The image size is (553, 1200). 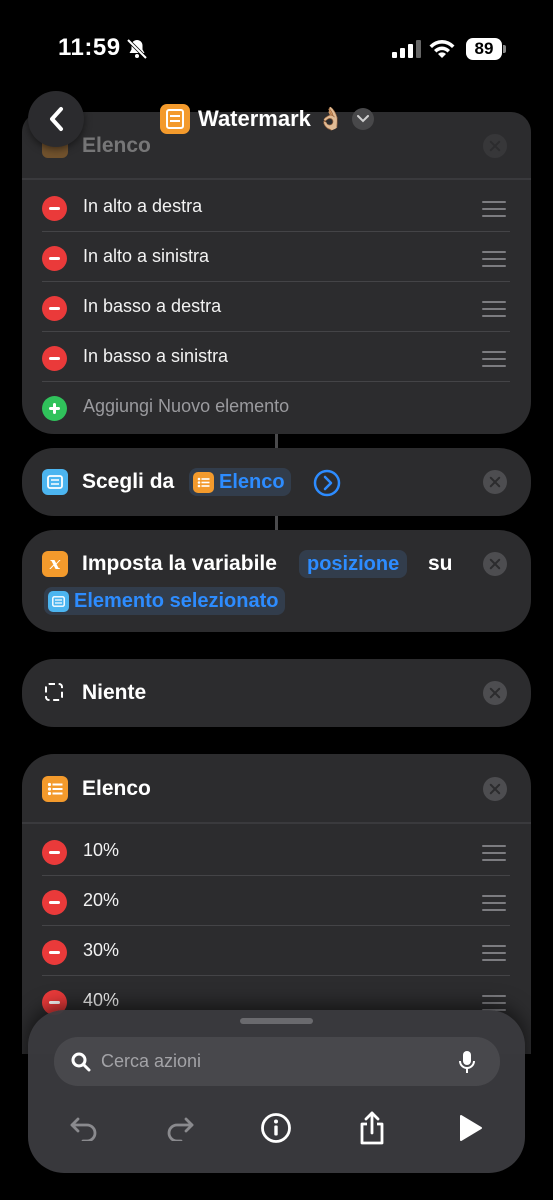 I want to click on list-item-label: 30%, so click(x=101, y=950).